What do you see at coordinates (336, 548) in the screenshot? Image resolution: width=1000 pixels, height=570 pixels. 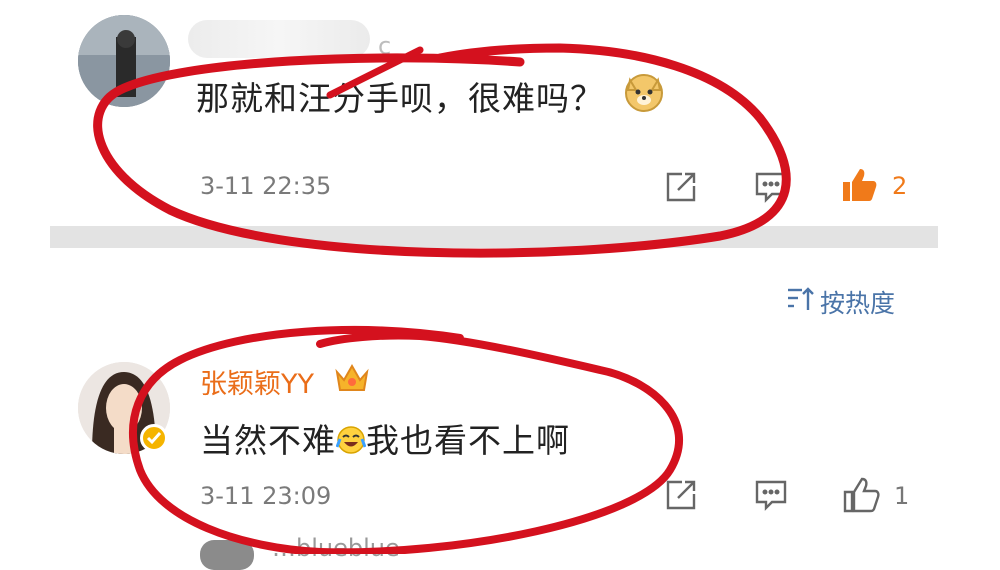 I see `next-commenter-name: …blueblue` at bounding box center [336, 548].